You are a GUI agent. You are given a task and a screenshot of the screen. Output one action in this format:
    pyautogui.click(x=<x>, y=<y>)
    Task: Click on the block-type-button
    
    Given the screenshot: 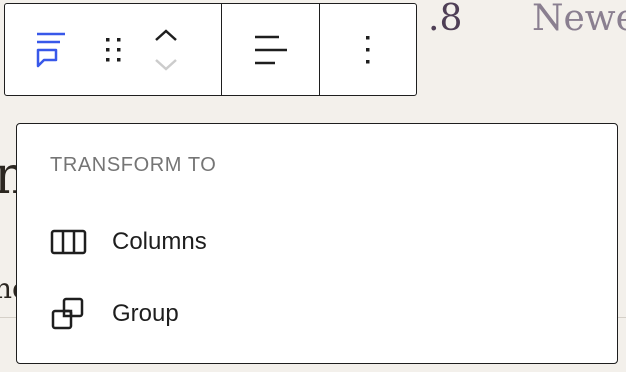 What is the action you would take?
    pyautogui.click(x=52, y=49)
    